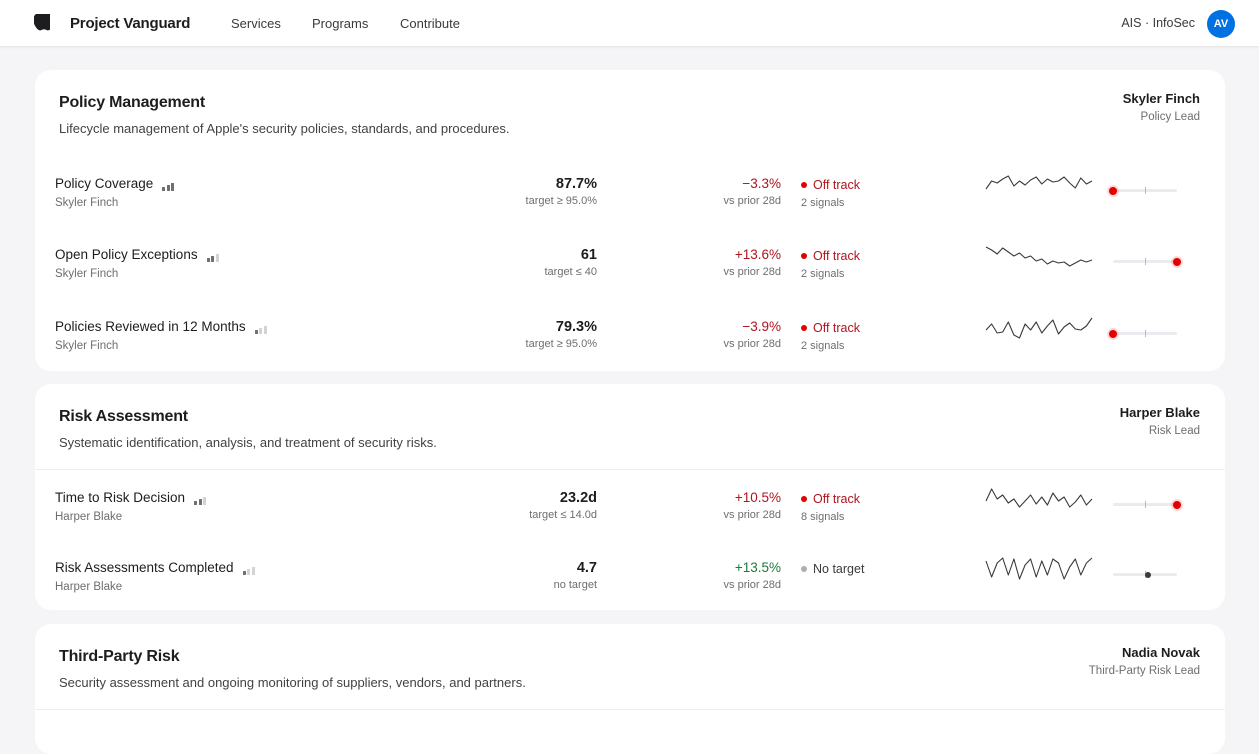  I want to click on metric-delta: +13.5%, so click(757, 567).